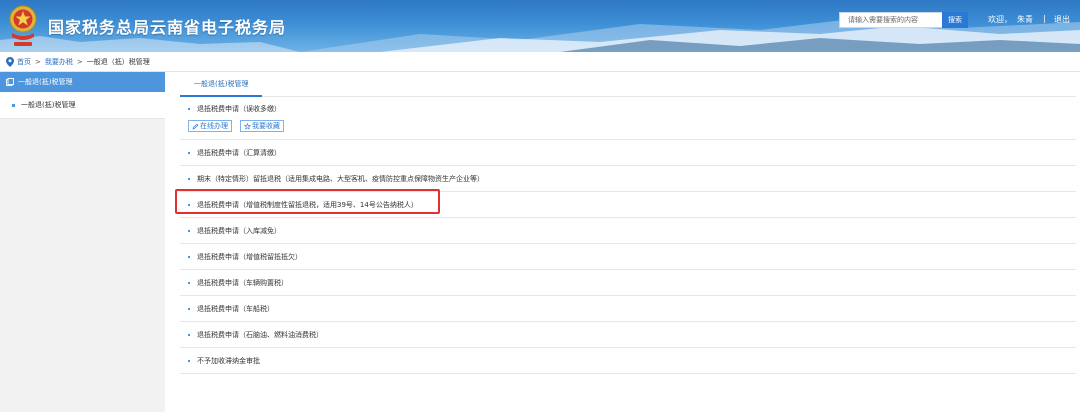 The image size is (1080, 412). I want to click on sidebar-list: 一般退(抵)税管理, so click(82, 105).